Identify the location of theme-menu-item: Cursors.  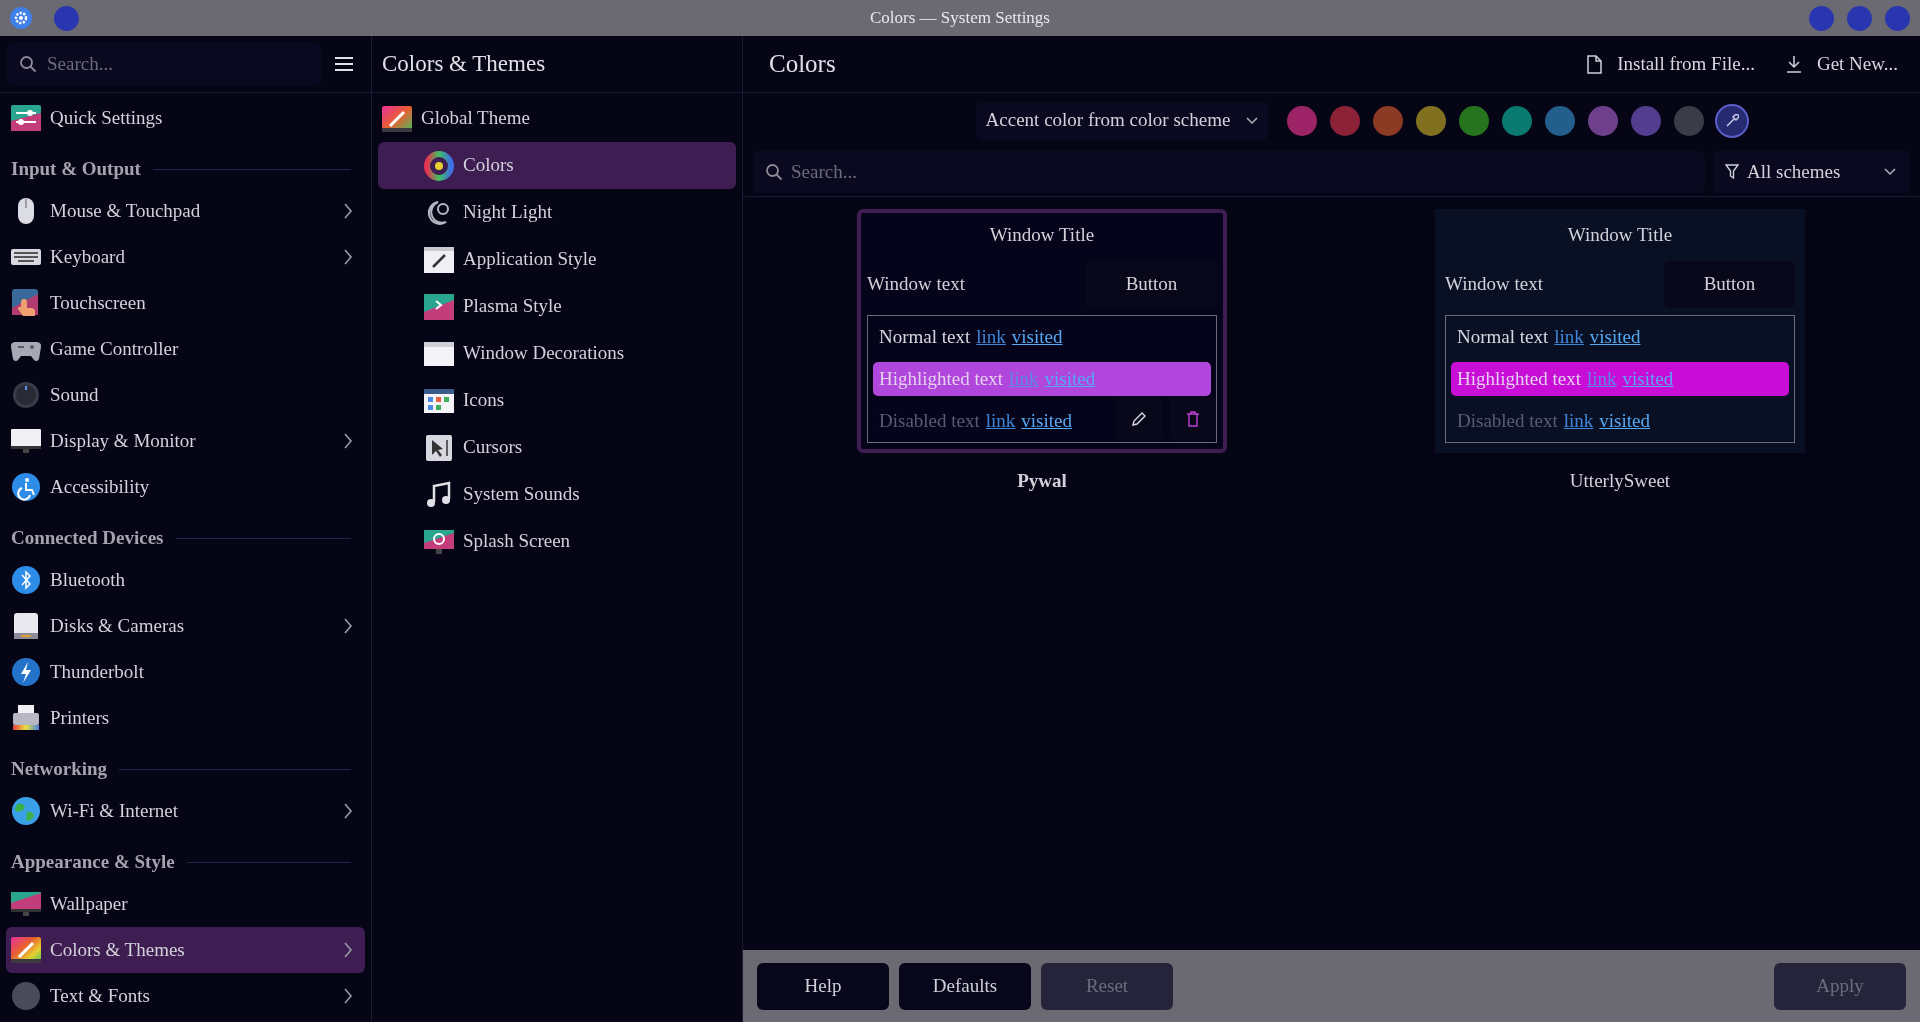
(557, 447).